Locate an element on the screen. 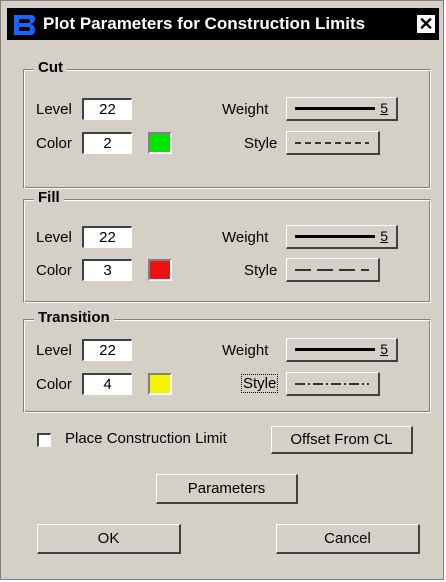 Image resolution: width=446 pixels, height=582 pixels. cut-weight-button: 5 is located at coordinates (342, 109).